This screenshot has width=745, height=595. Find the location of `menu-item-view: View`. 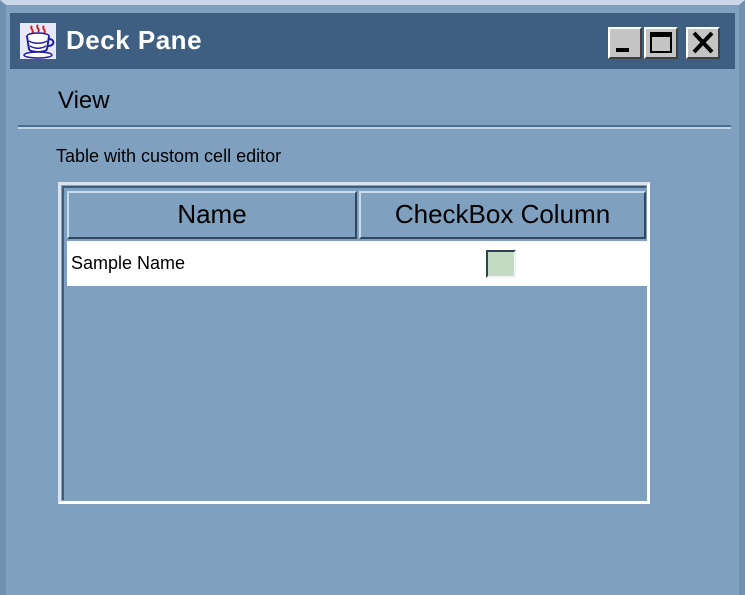

menu-item-view: View is located at coordinates (84, 101).